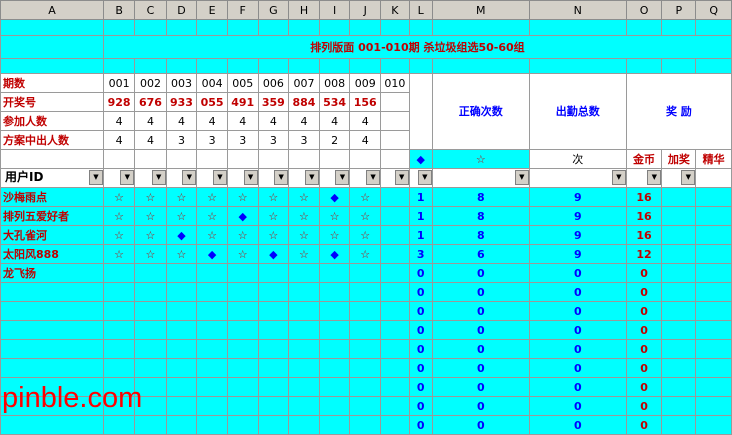  What do you see at coordinates (577, 10) in the screenshot?
I see `column-header-n: N` at bounding box center [577, 10].